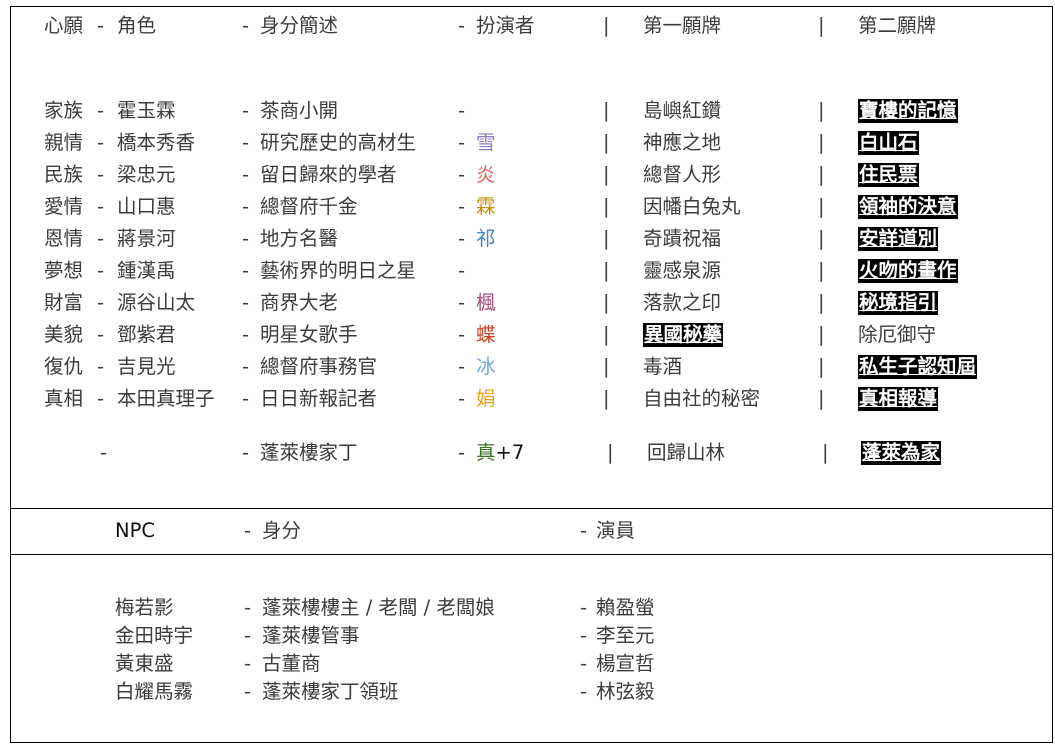  What do you see at coordinates (702, 398) in the screenshot?
I see `row-card1: 自由社的秘密` at bounding box center [702, 398].